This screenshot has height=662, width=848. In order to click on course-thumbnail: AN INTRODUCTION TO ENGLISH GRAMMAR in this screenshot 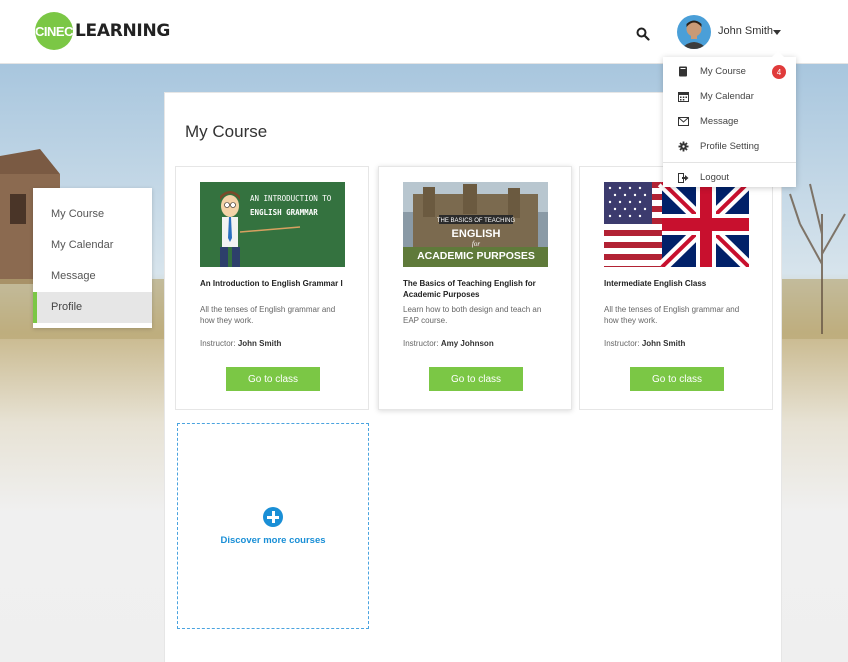, I will do `click(272, 224)`.